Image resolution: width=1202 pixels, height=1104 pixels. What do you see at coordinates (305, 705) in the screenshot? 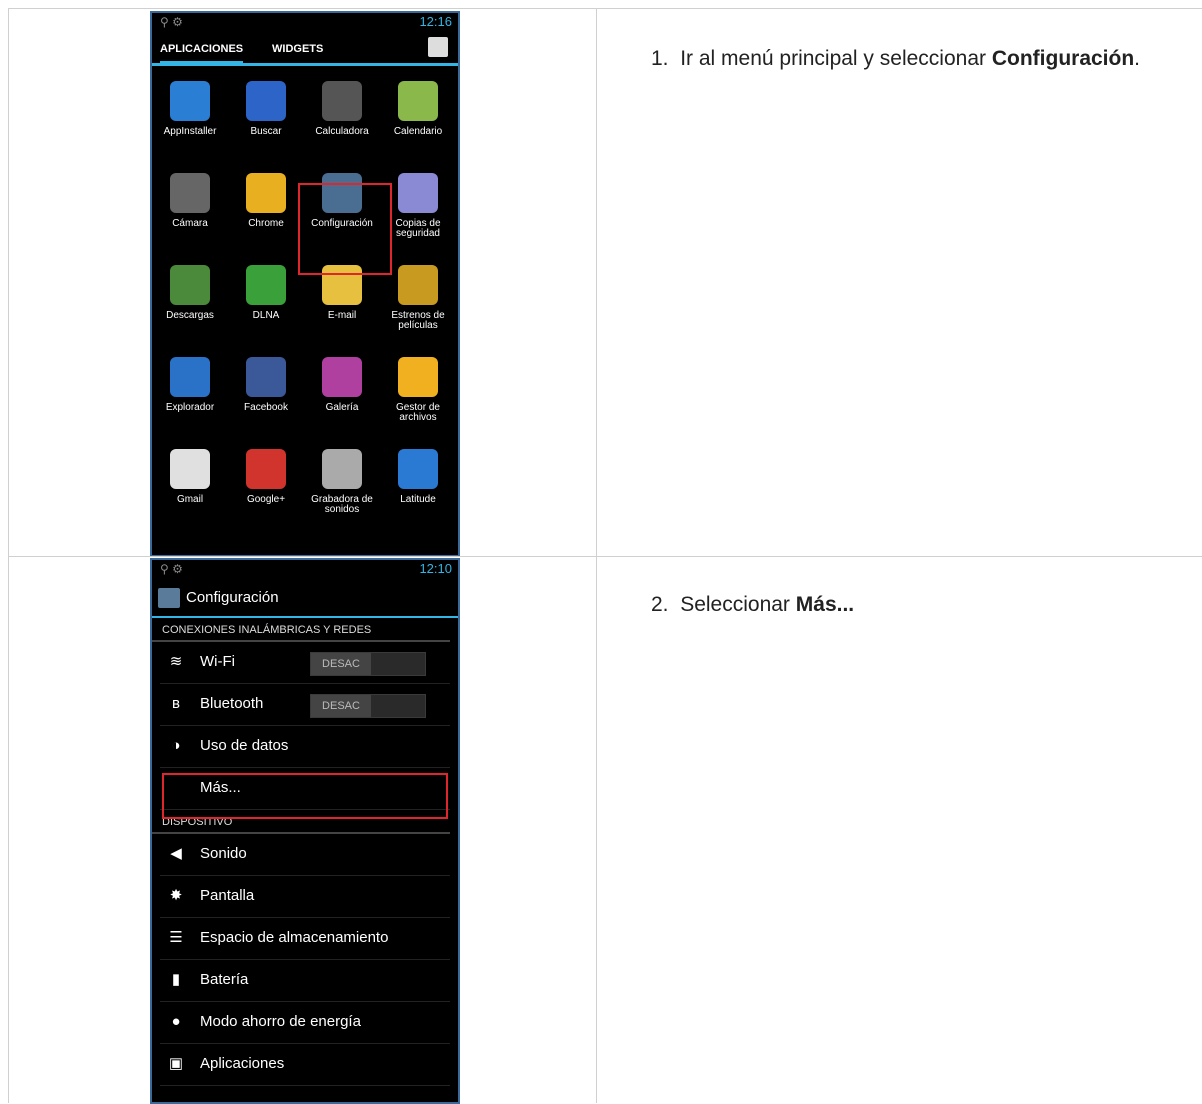
I see `settings-item: ʙ Bluetooth DESAC` at bounding box center [305, 705].